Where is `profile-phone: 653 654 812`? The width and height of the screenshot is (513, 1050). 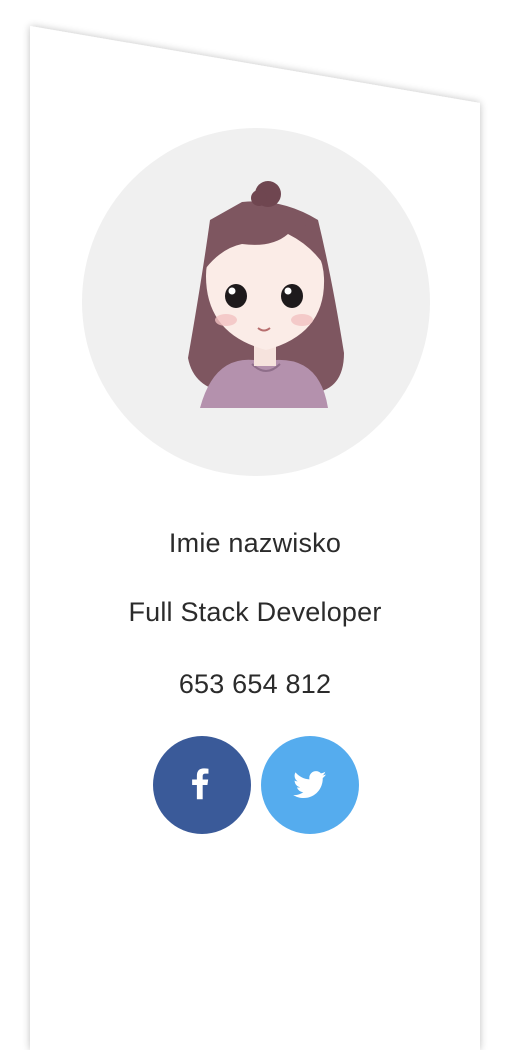 profile-phone: 653 654 812 is located at coordinates (255, 684).